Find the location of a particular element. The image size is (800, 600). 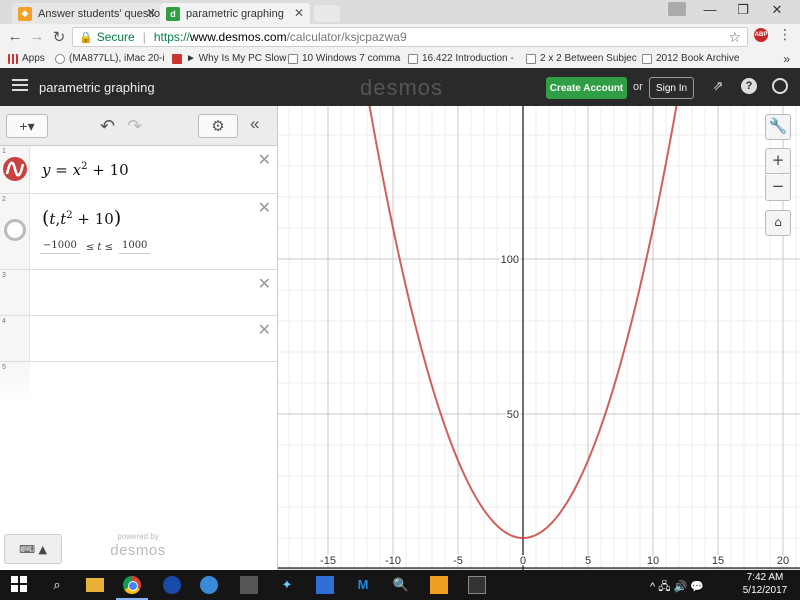

clock-date: 5/12/2017 is located at coordinates (765, 590).